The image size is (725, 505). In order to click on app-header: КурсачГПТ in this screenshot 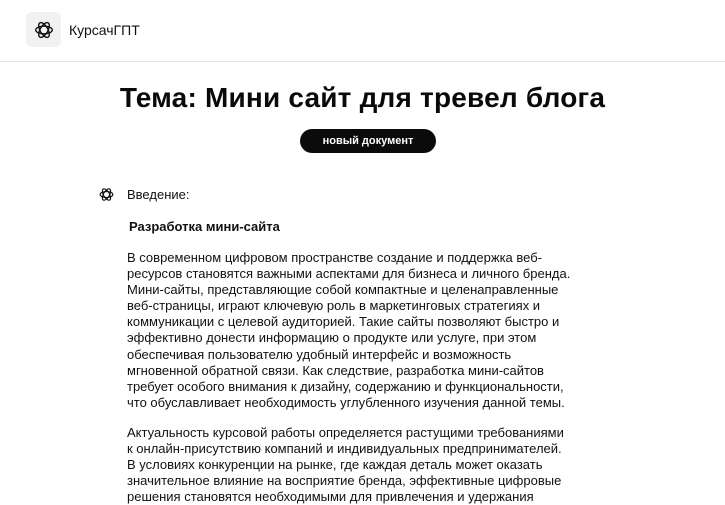, I will do `click(362, 31)`.